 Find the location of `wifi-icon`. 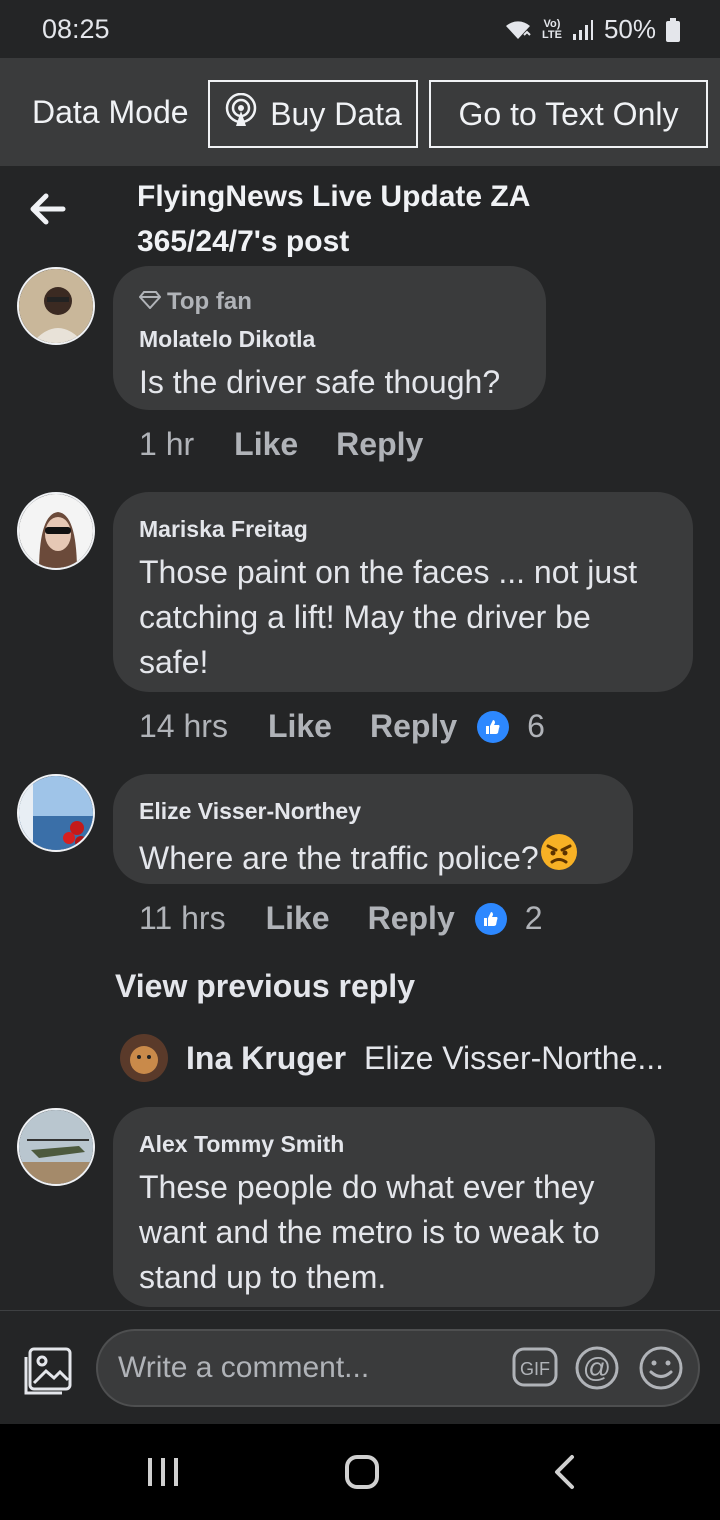

wifi-icon is located at coordinates (518, 30).